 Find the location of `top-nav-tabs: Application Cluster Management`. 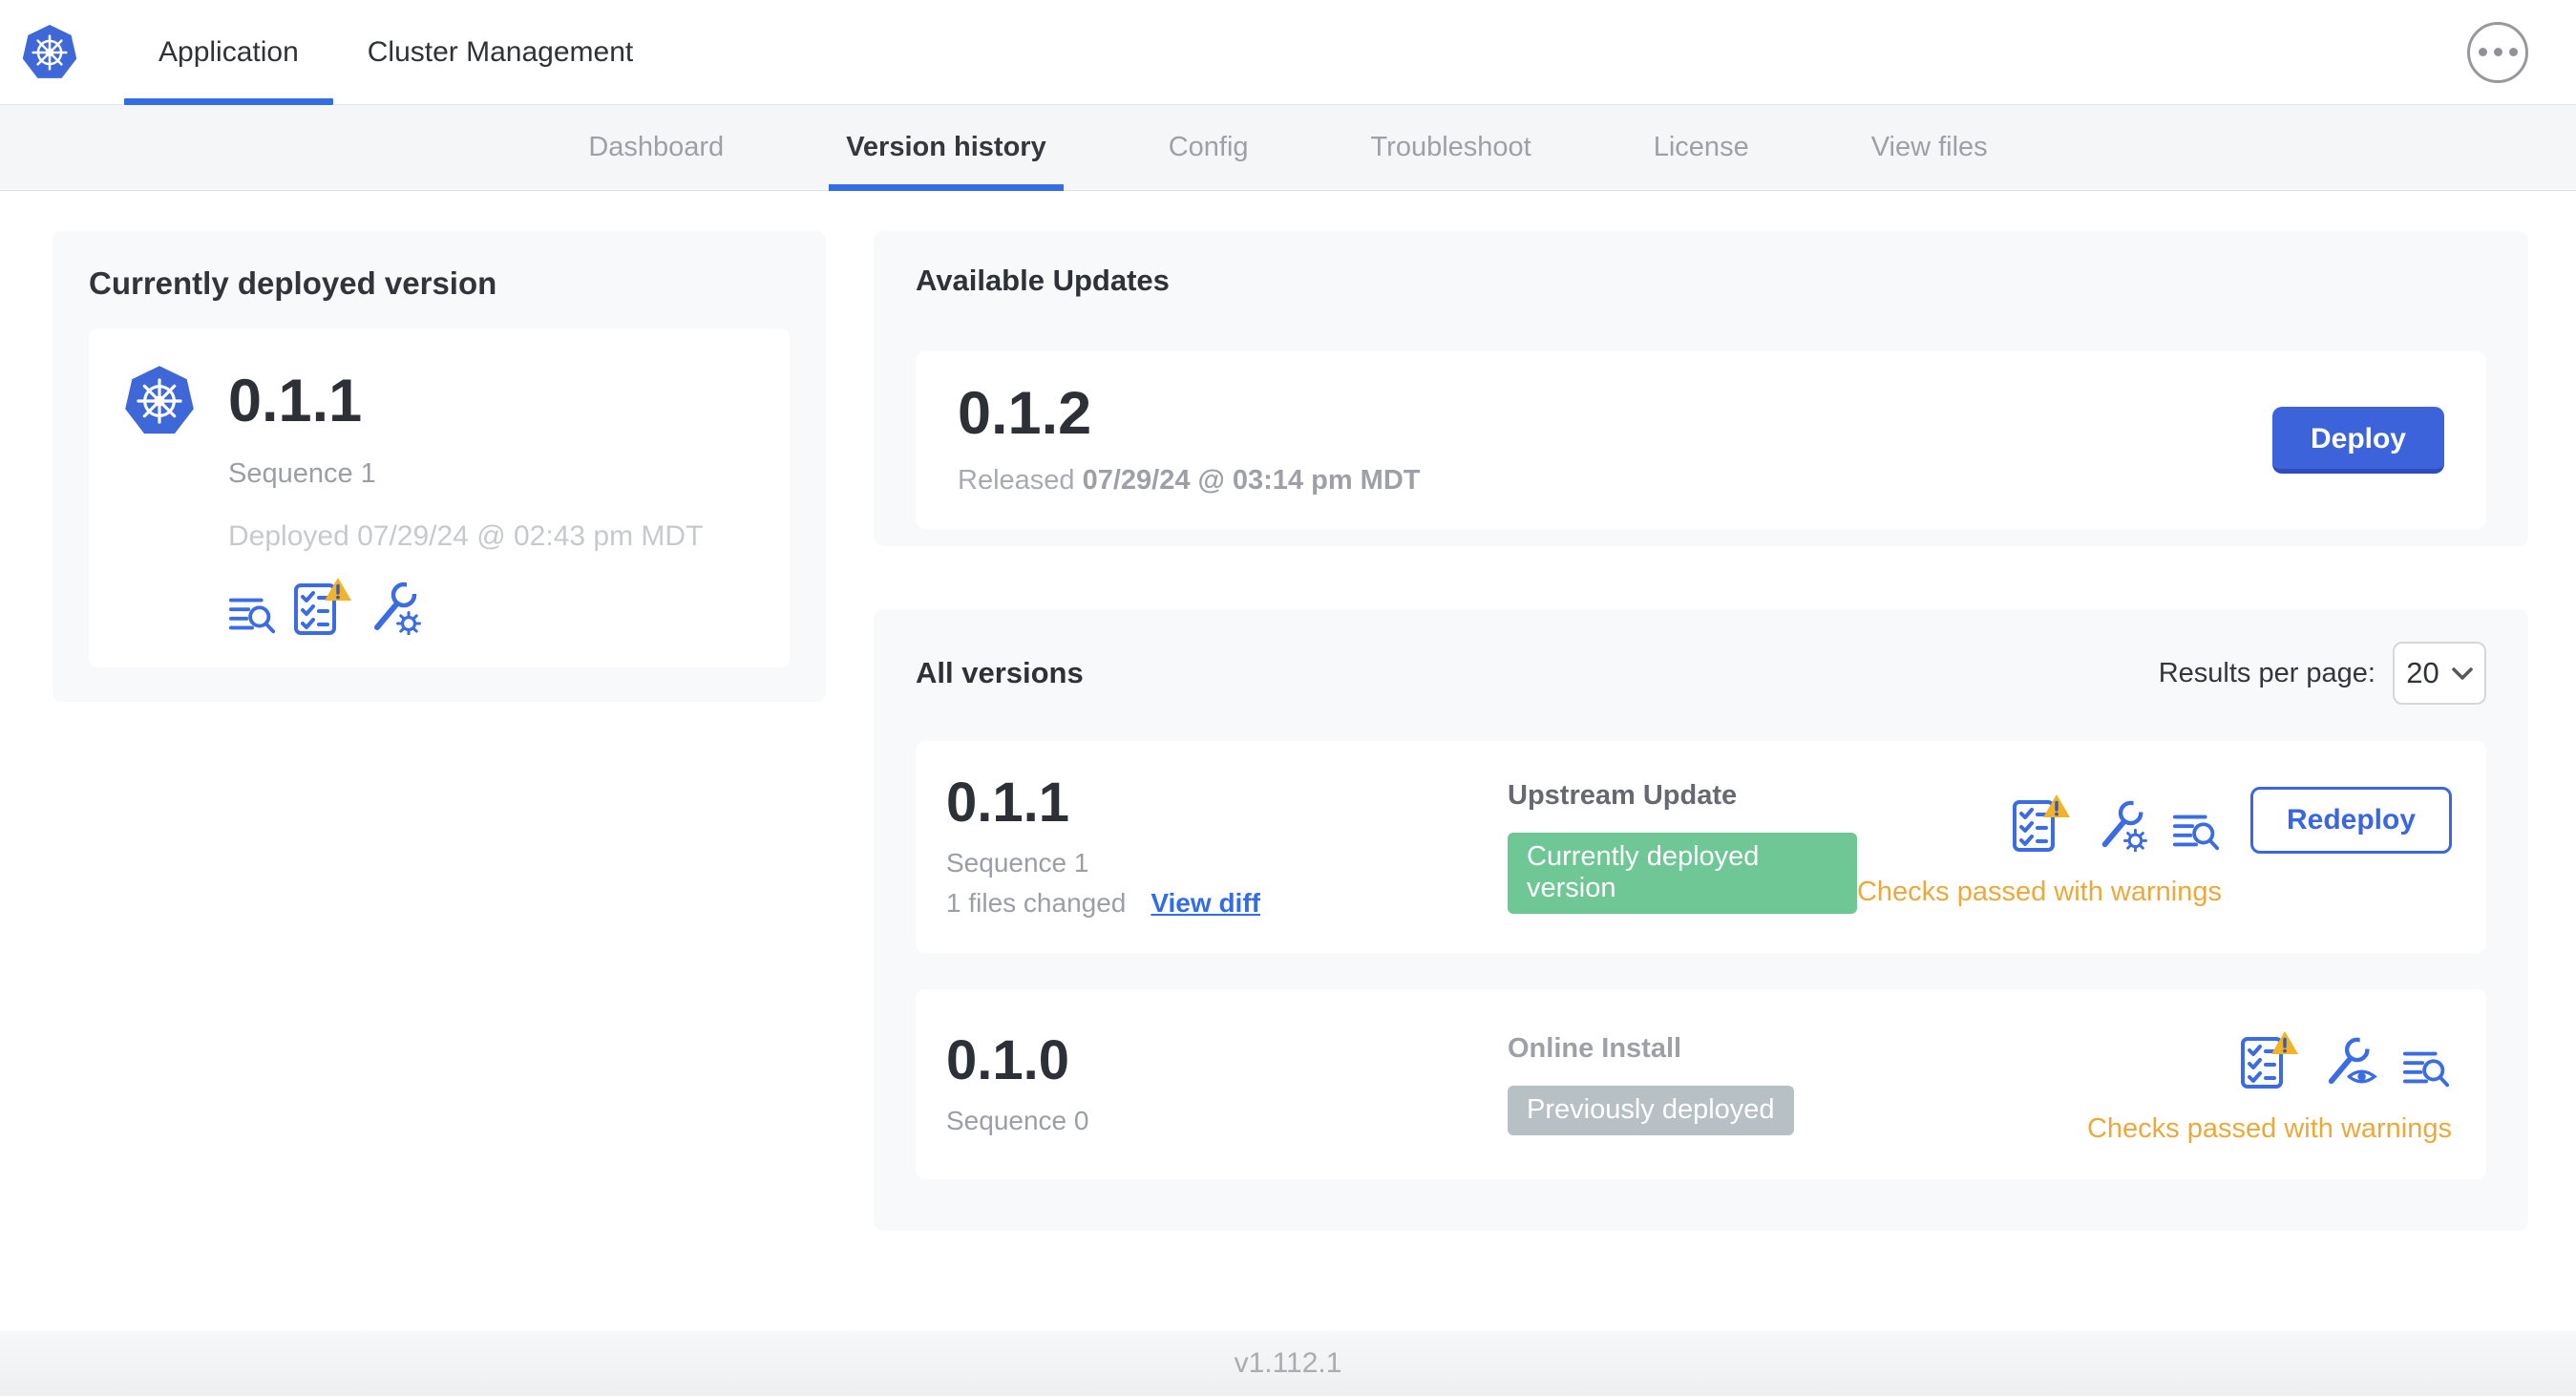

top-nav-tabs: Application Cluster Management is located at coordinates (395, 52).